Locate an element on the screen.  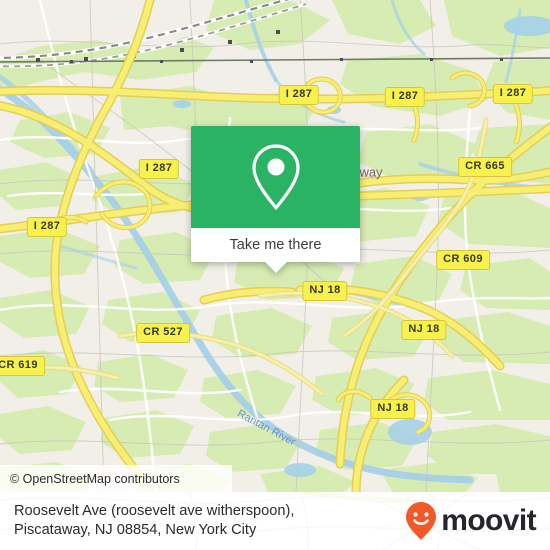
road-shield-nj18-1: NJ 18 is located at coordinates (325, 291).